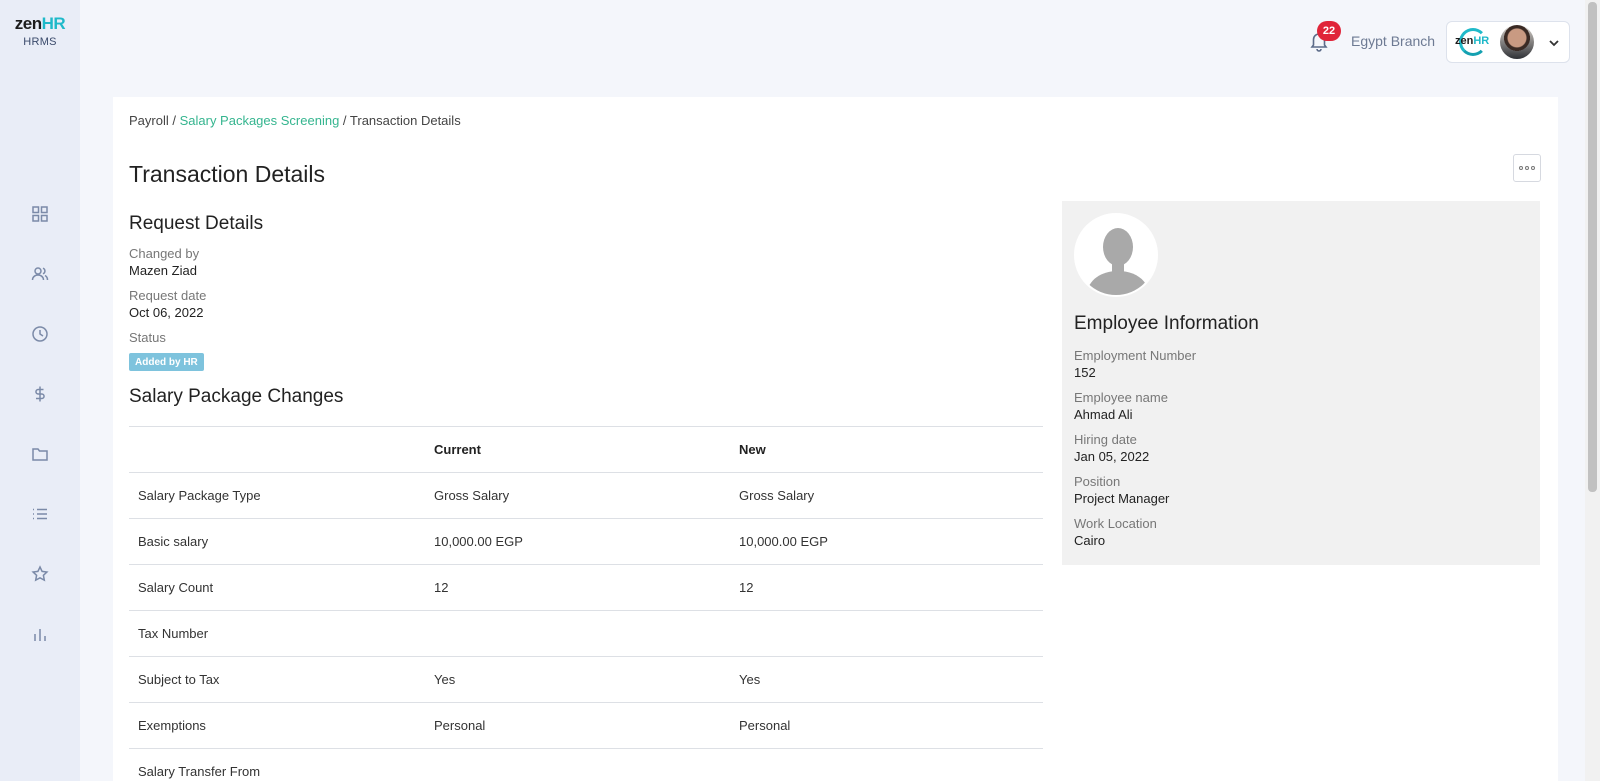  I want to click on table-row: Subject to Tax Yes Yes, so click(586, 679).